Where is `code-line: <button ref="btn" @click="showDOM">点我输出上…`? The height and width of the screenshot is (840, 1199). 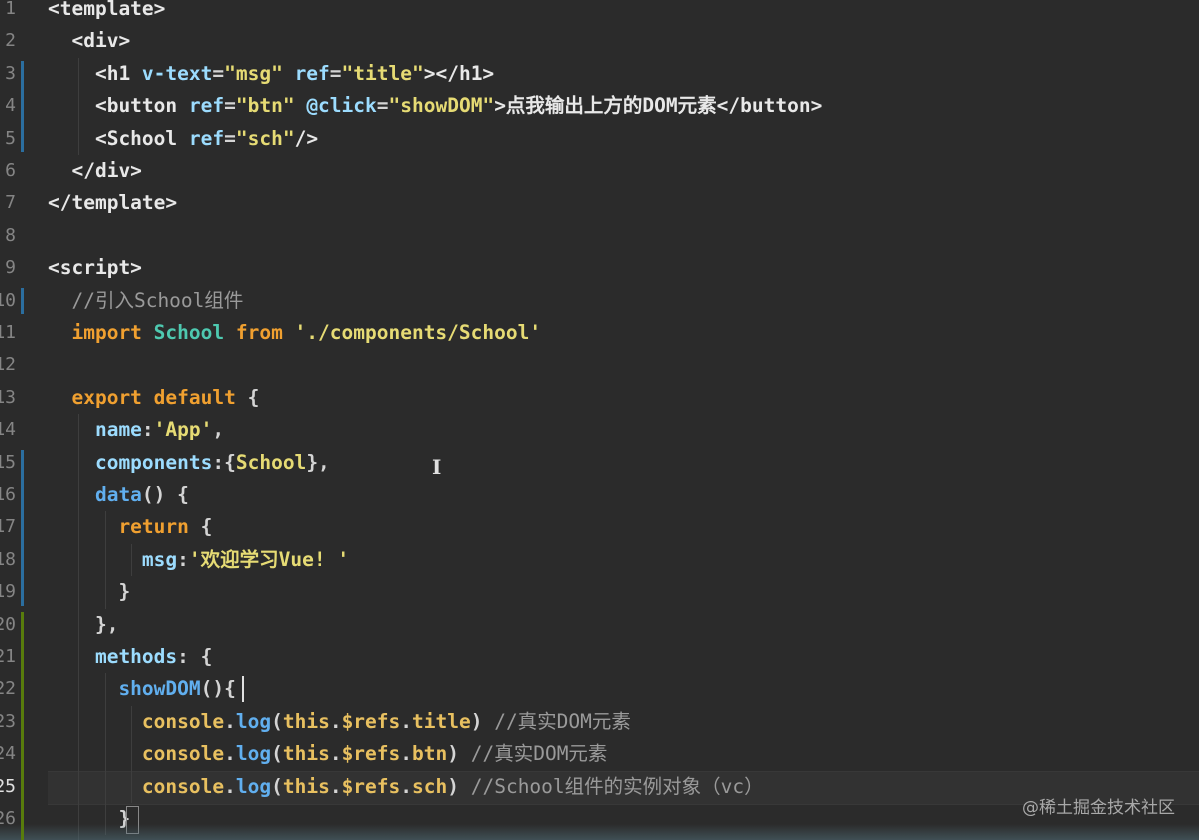 code-line: <button ref="btn" @click="showDOM">点我输出上… is located at coordinates (435, 106).